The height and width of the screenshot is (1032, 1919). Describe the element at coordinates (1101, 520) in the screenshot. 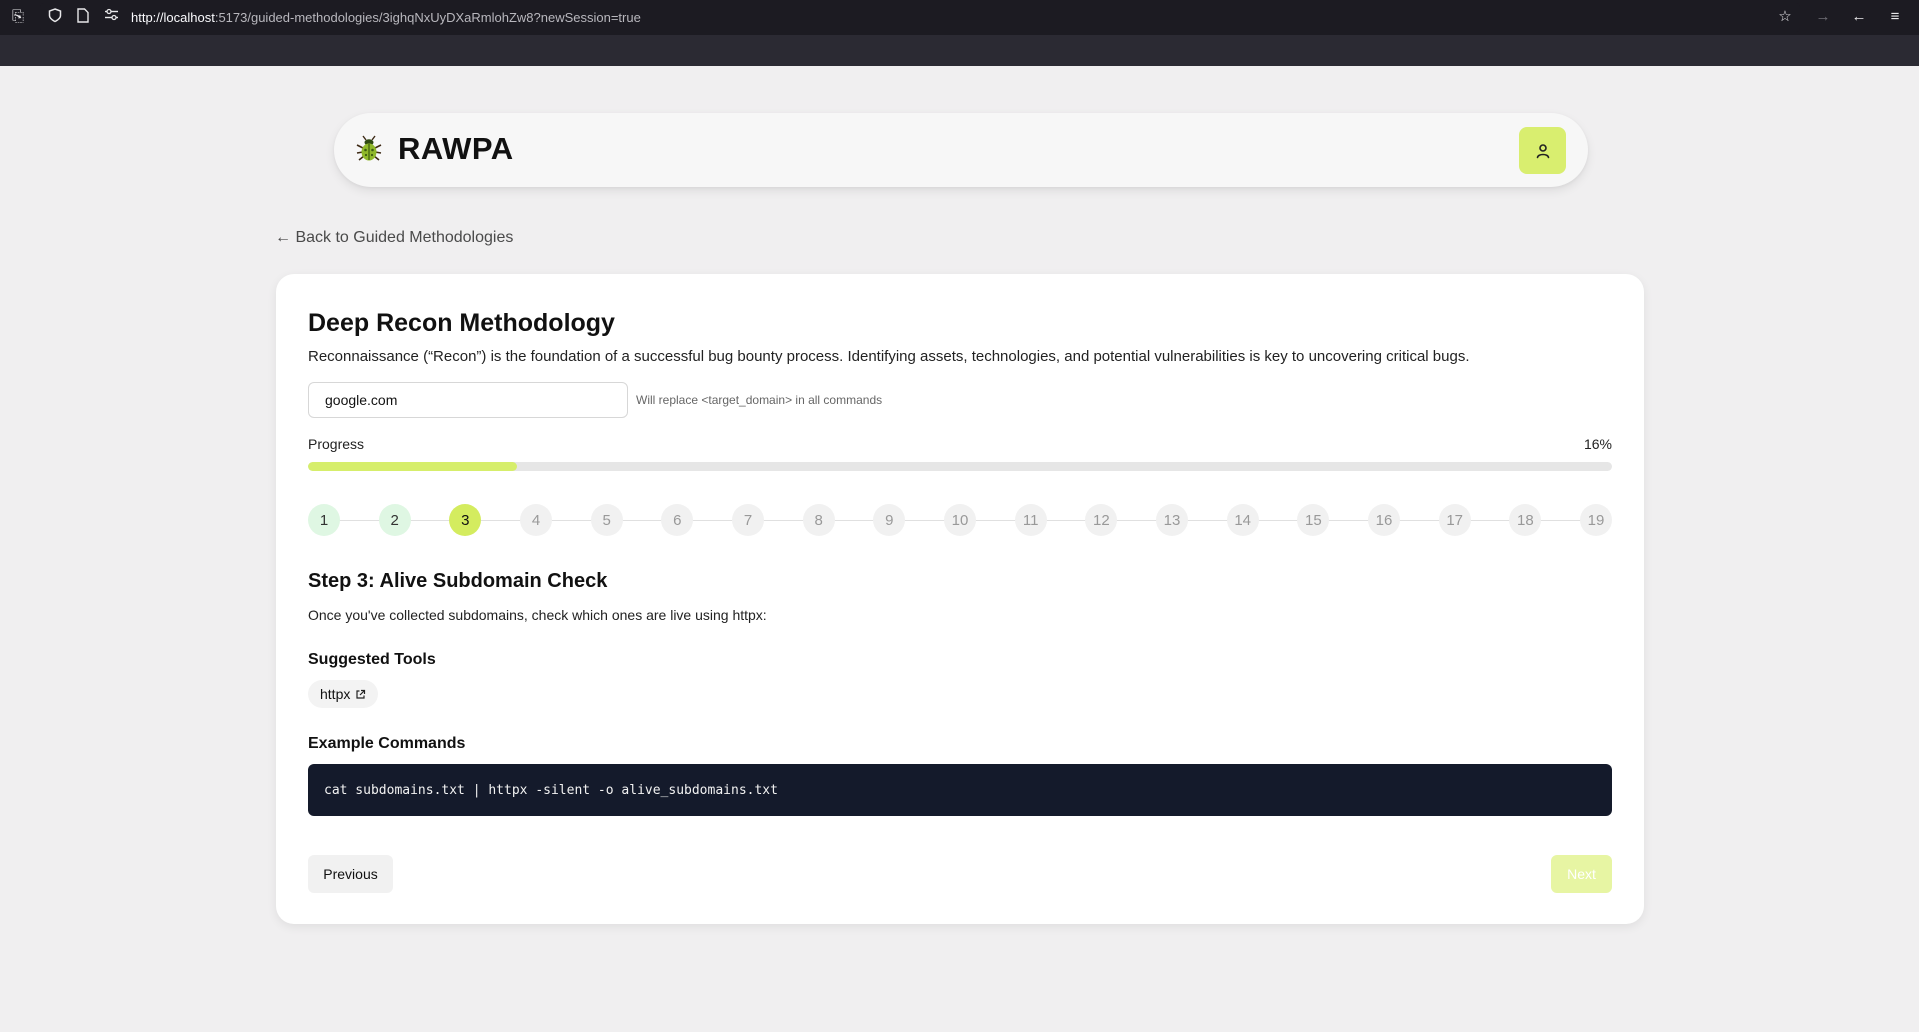

I see `step-12: 12` at that location.